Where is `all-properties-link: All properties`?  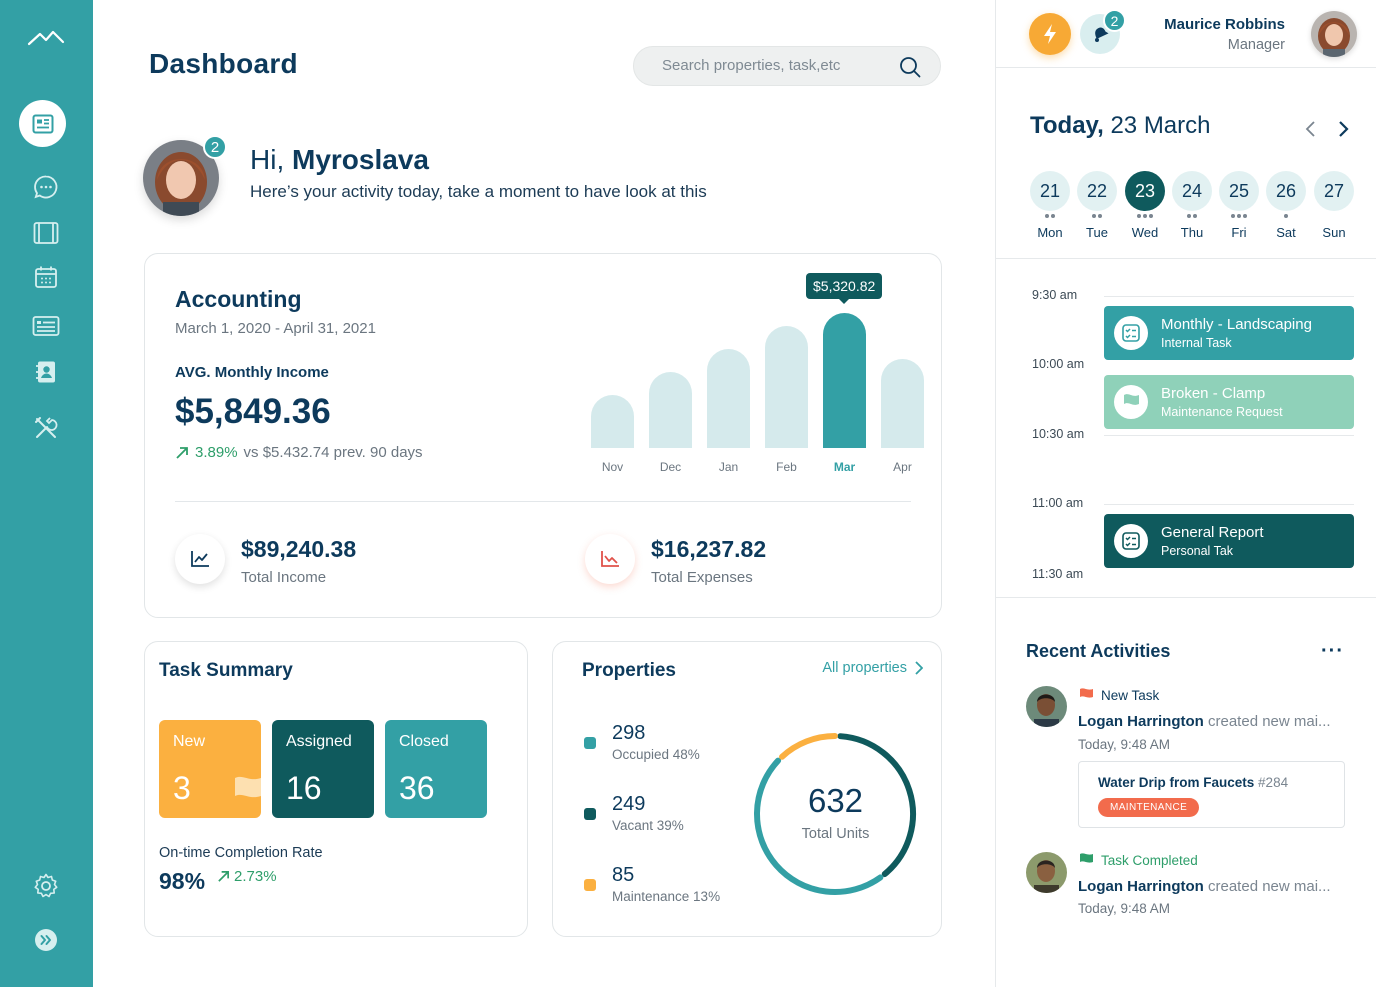 all-properties-link: All properties is located at coordinates (872, 668).